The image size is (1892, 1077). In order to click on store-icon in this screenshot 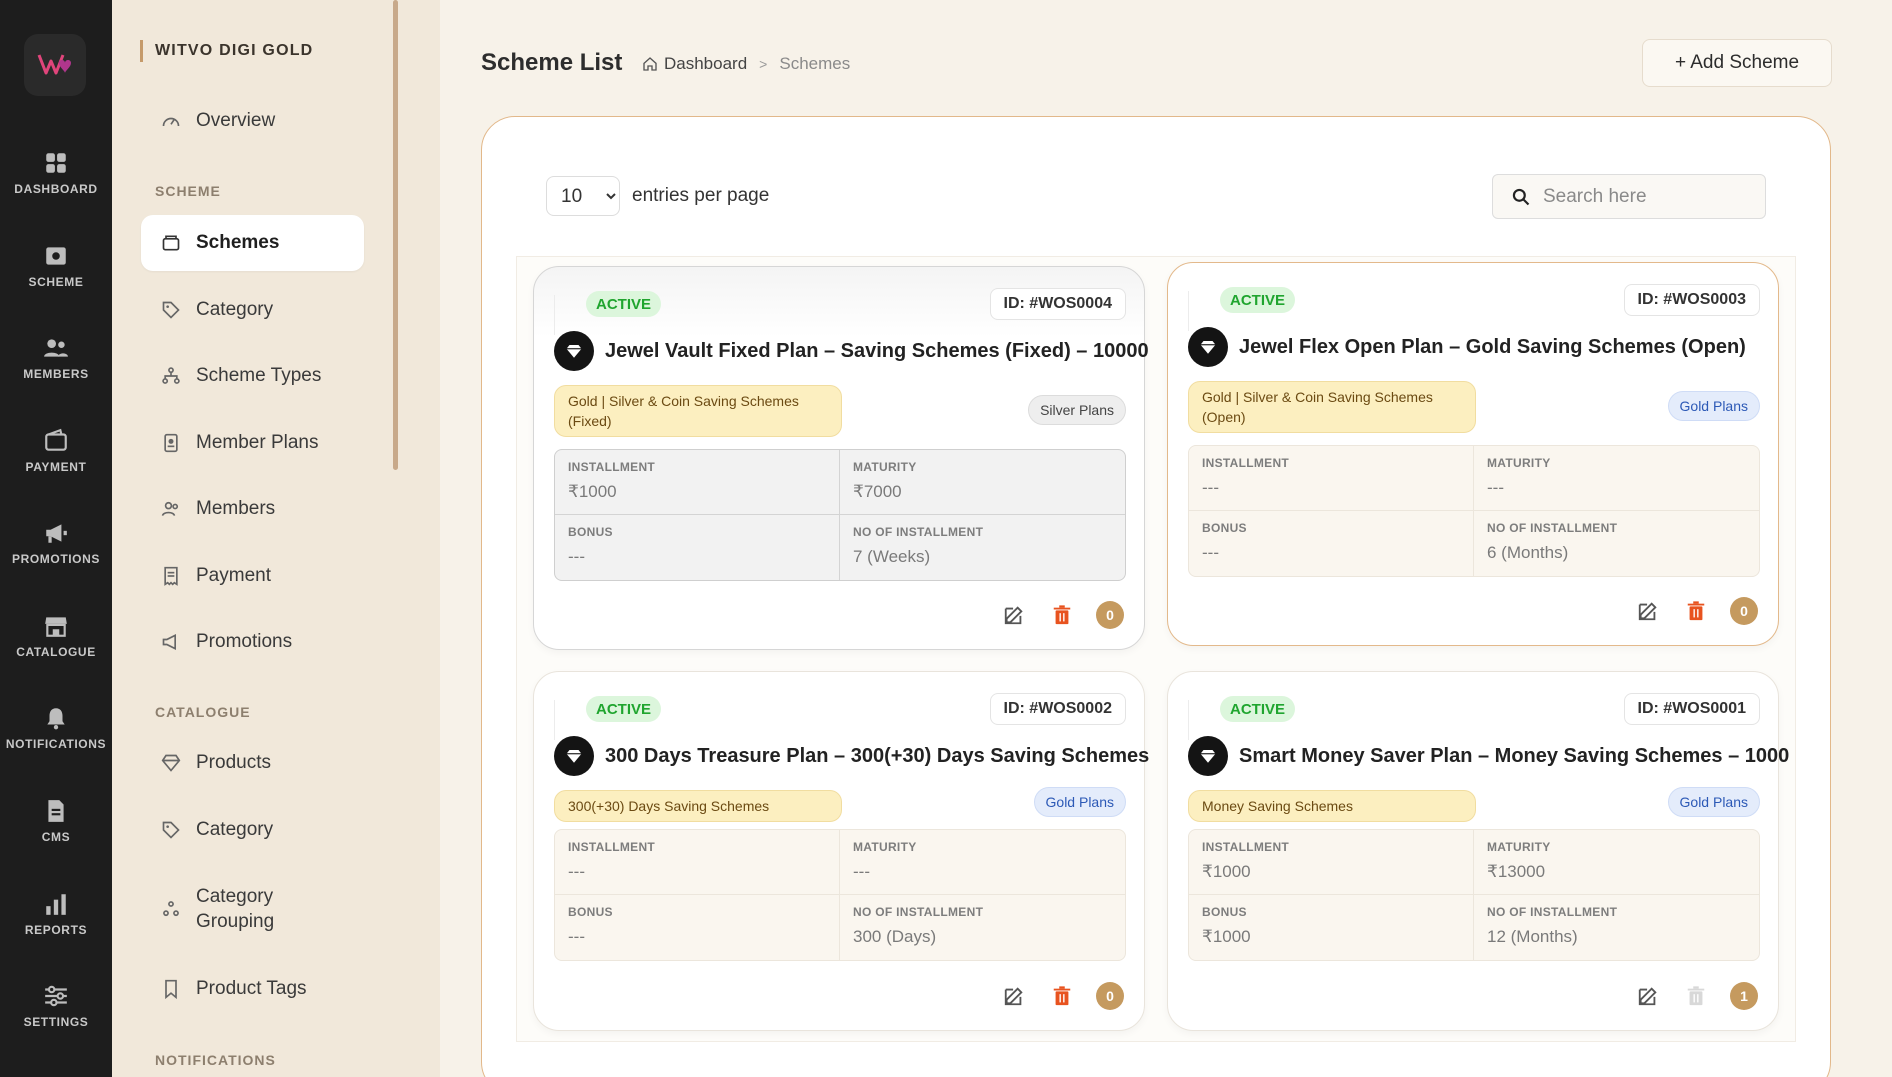, I will do `click(56, 627)`.